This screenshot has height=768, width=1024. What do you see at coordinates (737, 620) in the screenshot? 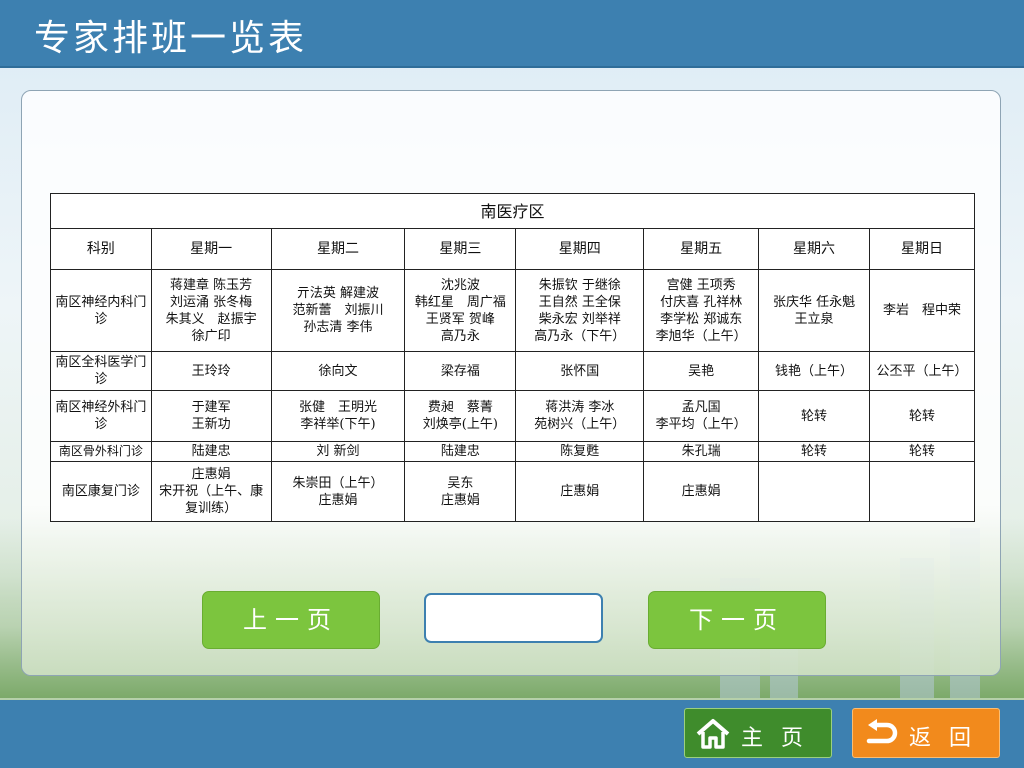
I see `next-page-button: 下一页` at bounding box center [737, 620].